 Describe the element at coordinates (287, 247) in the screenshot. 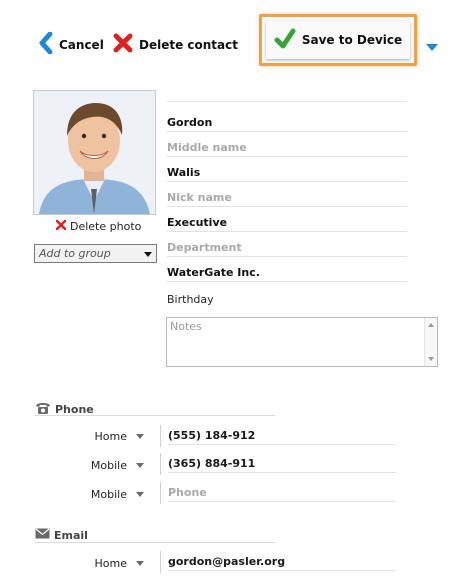

I see `department-field: Department` at that location.